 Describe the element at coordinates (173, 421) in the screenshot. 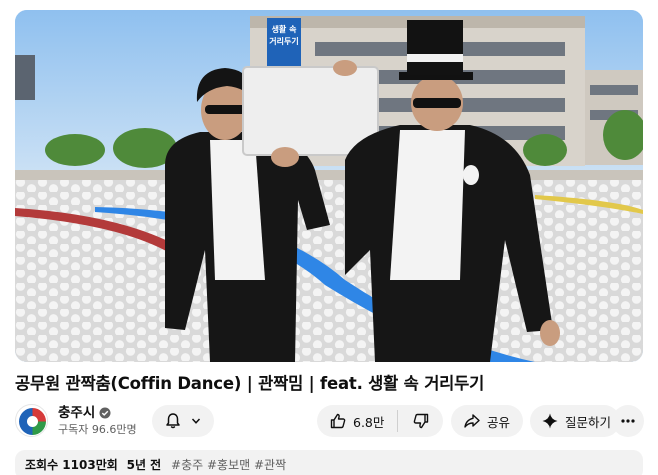

I see `bell-icon` at that location.